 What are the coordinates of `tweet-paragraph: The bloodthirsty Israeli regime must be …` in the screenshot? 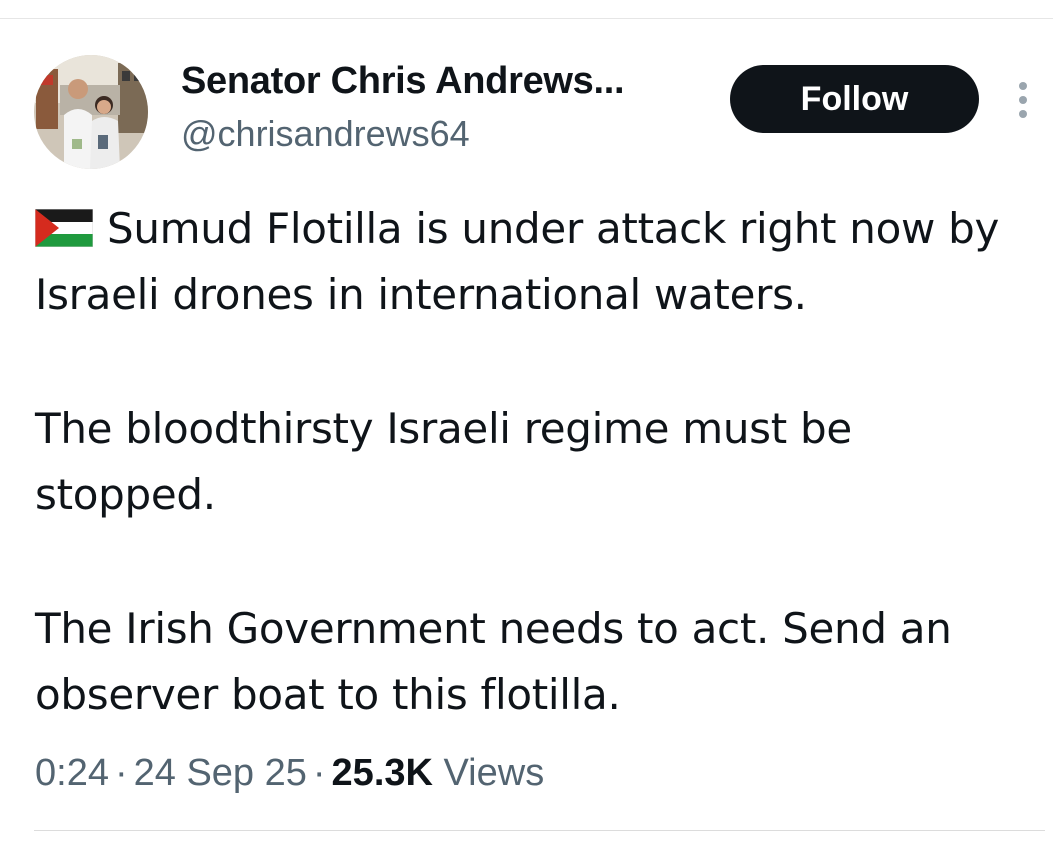 It's located at (443, 461).